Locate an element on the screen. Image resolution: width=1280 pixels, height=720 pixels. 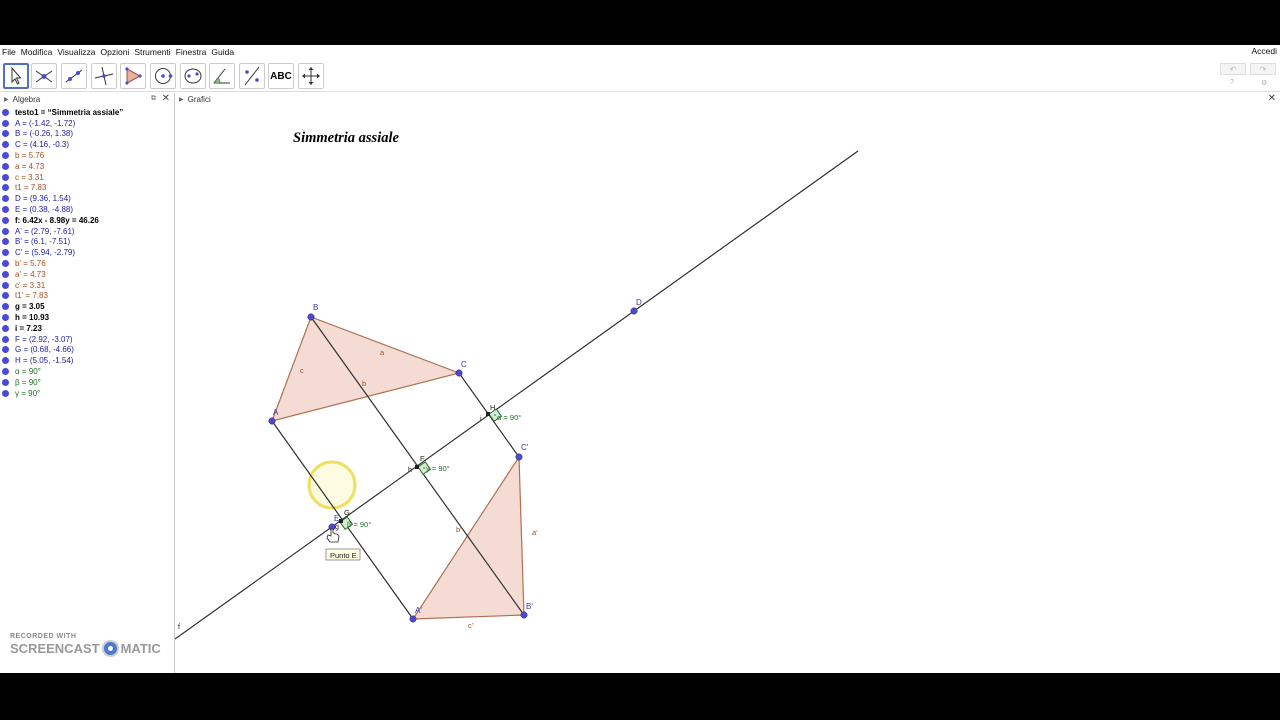
line-tool-button is located at coordinates (74, 76).